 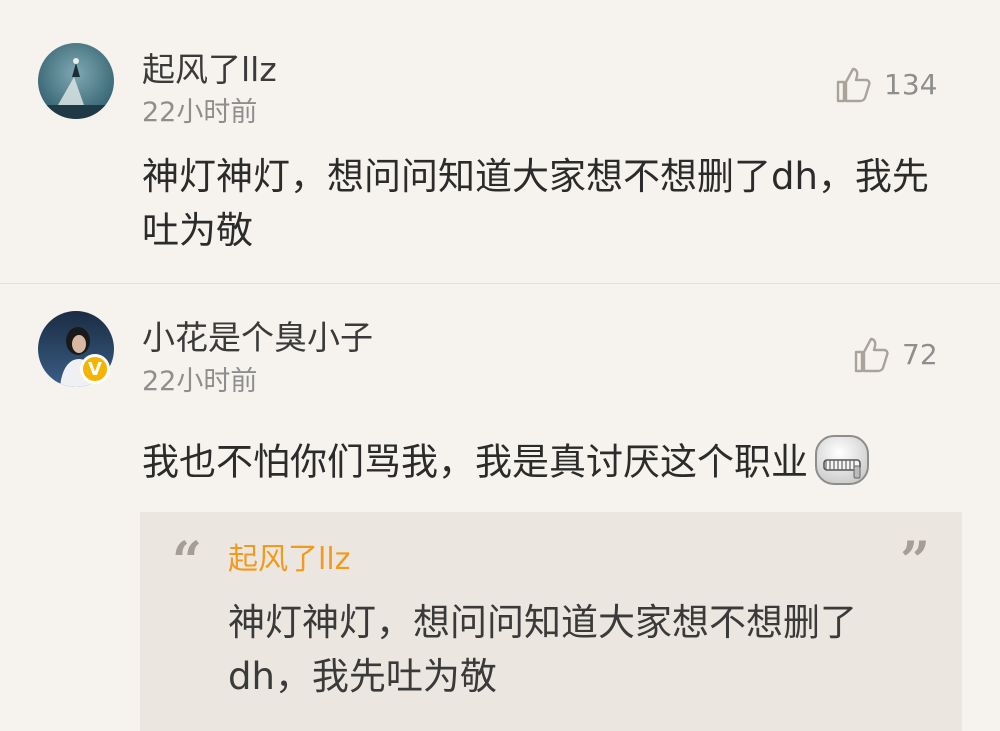 What do you see at coordinates (920, 354) in the screenshot?
I see `like-count: 72` at bounding box center [920, 354].